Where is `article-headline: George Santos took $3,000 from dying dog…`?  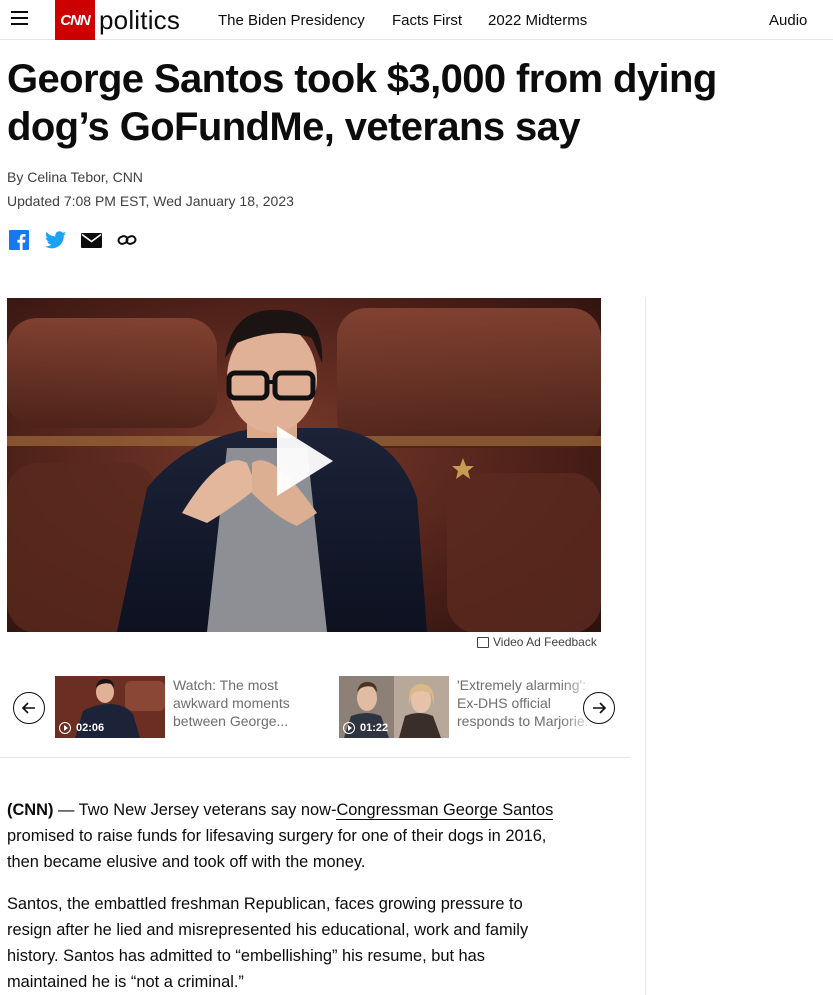
article-headline: George Santos took $3,000 from dying dog… is located at coordinates (362, 103).